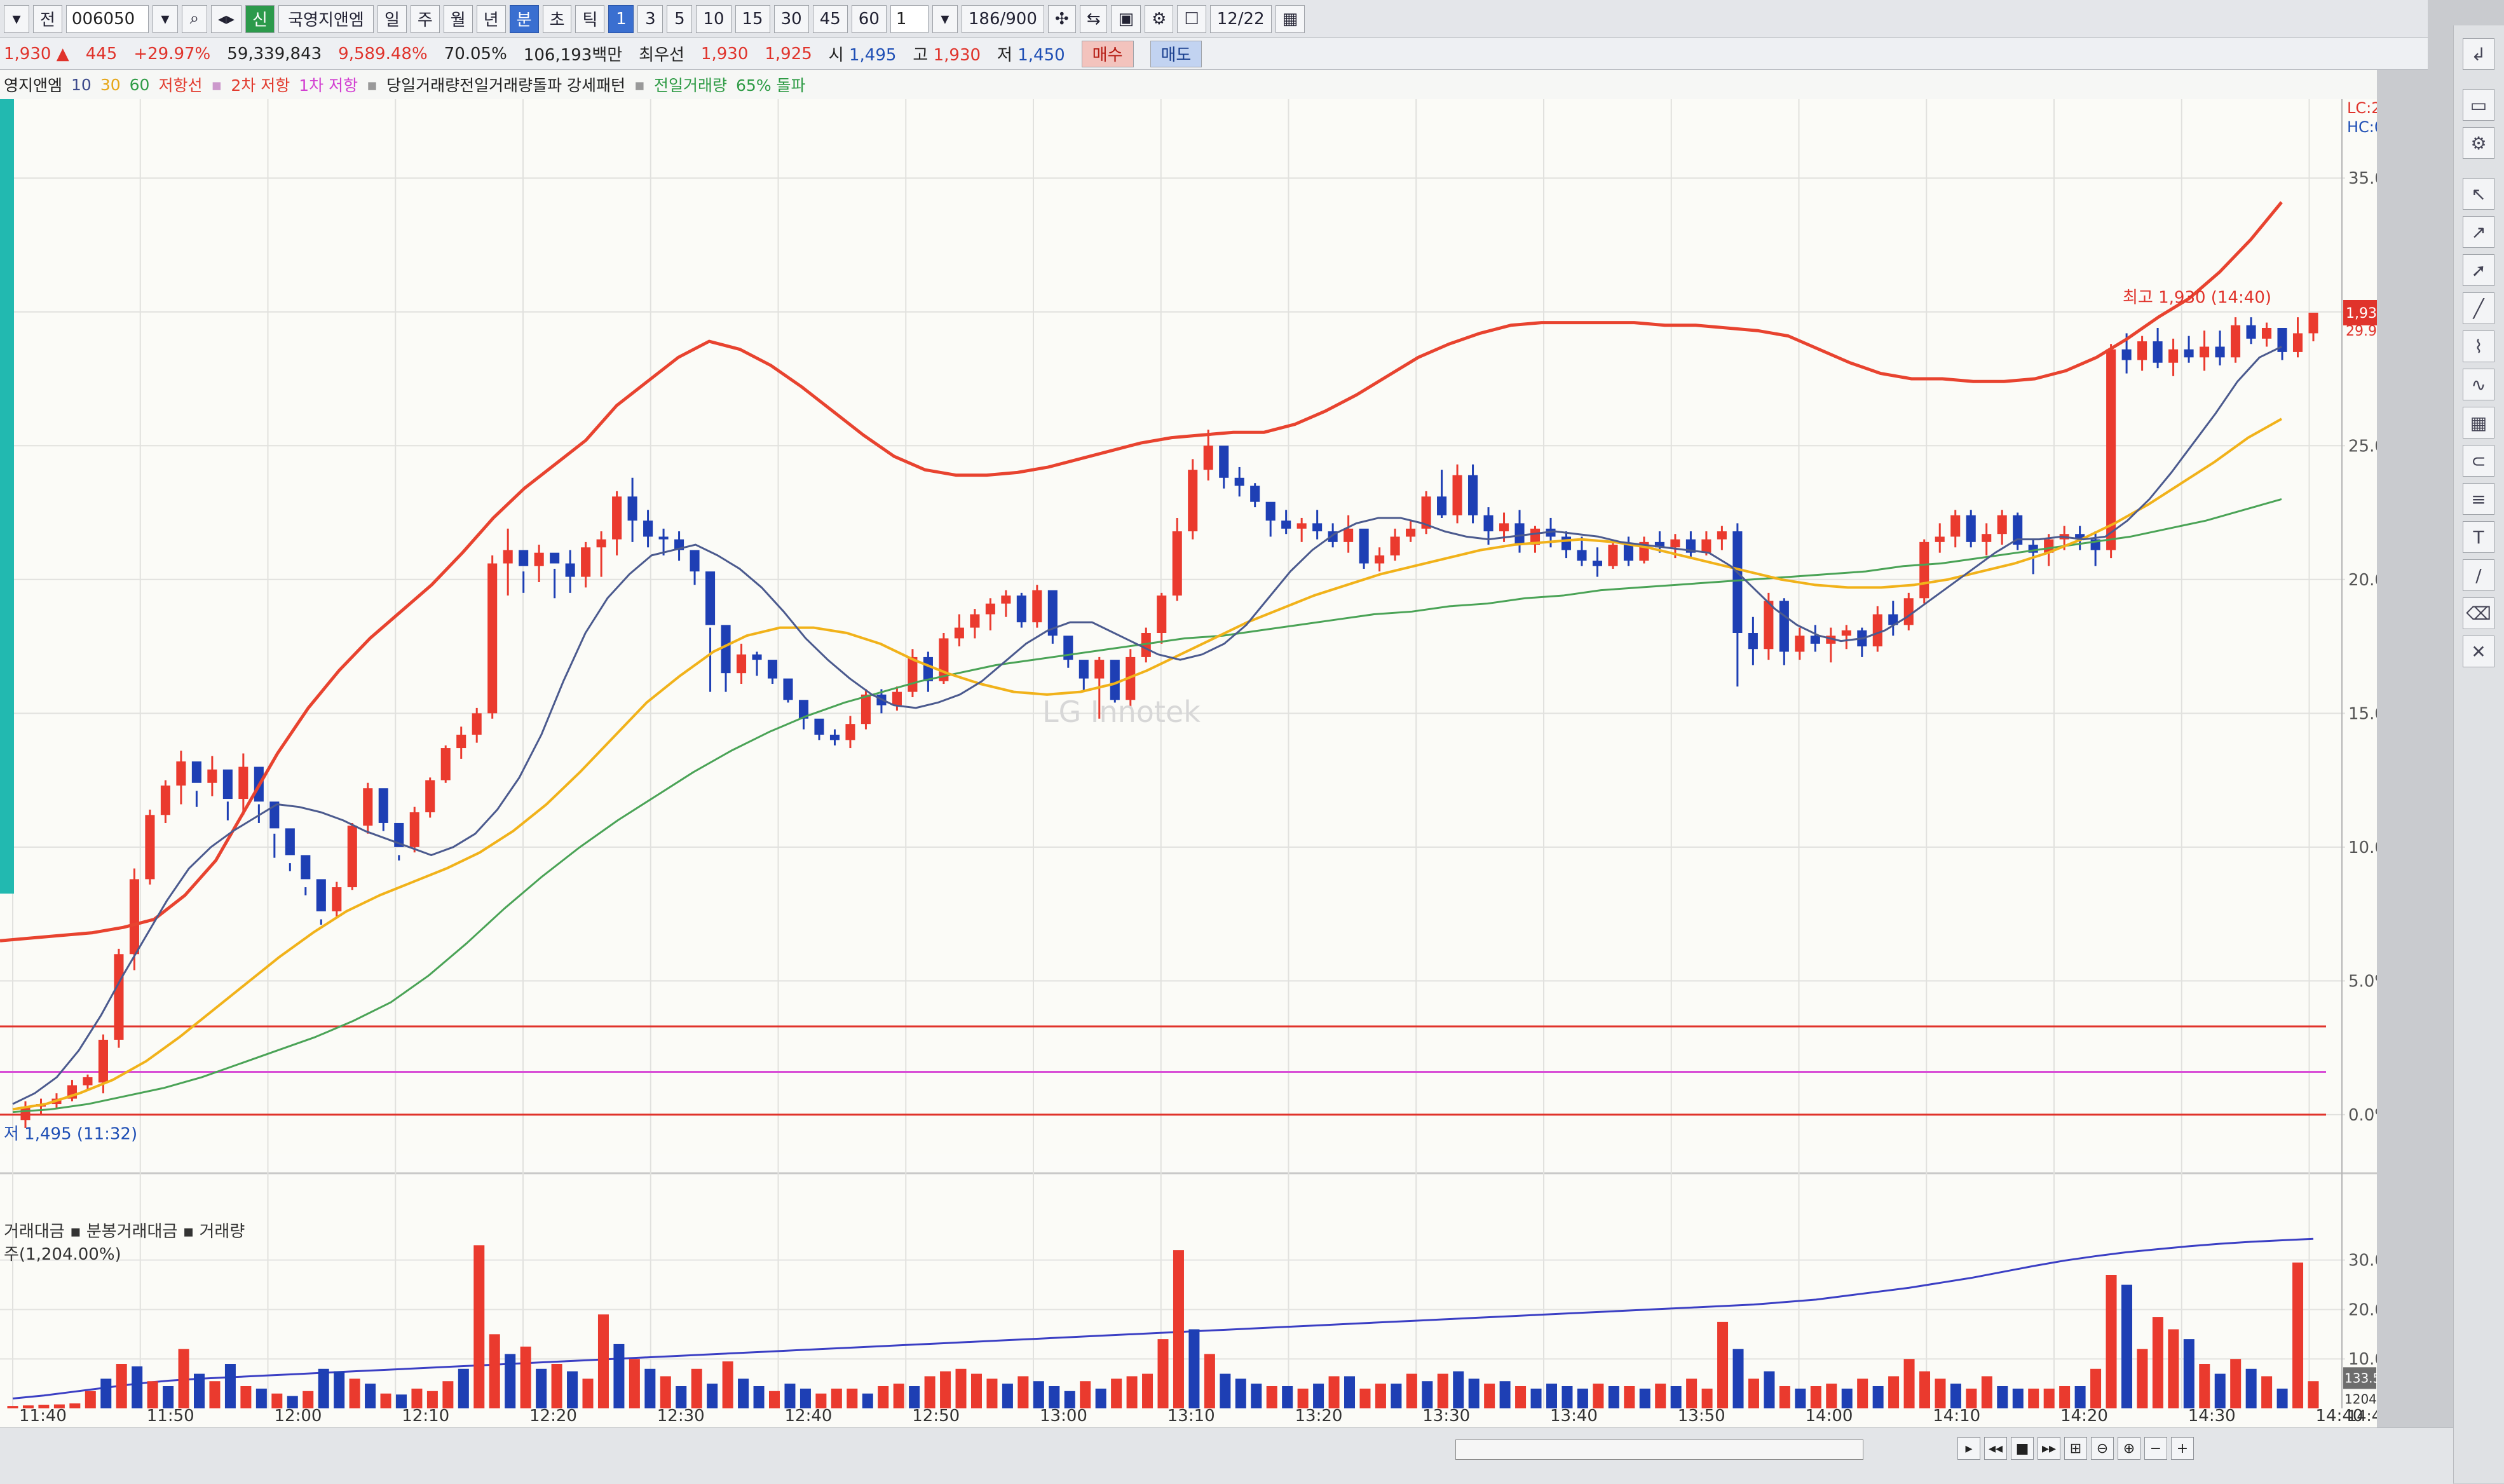  Describe the element at coordinates (2478, 384) in the screenshot. I see `wave-icon: ∿` at that location.